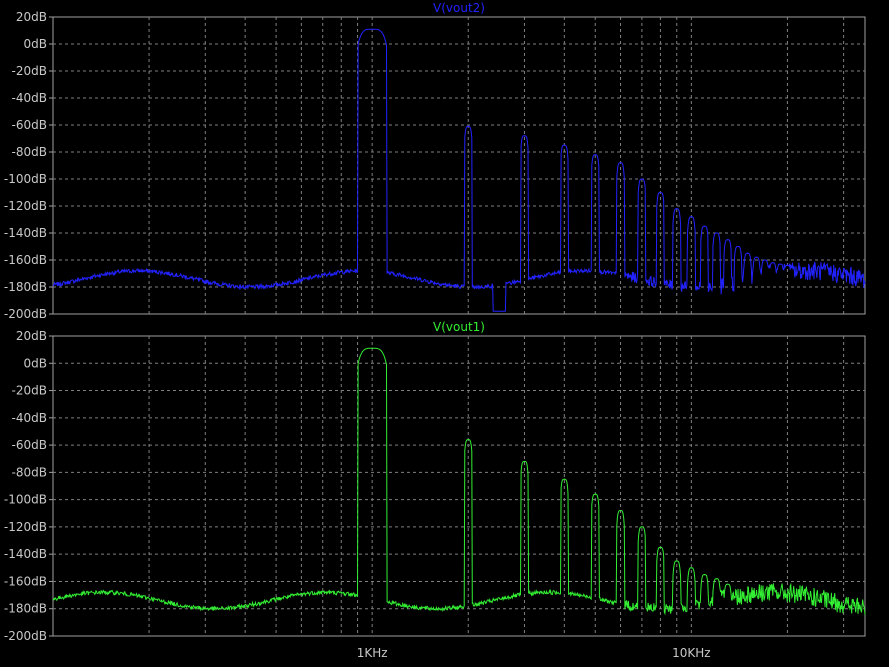 This screenshot has height=667, width=889. Describe the element at coordinates (25, 581) in the screenshot. I see `panel2-y-tick-label: -160dB` at that location.